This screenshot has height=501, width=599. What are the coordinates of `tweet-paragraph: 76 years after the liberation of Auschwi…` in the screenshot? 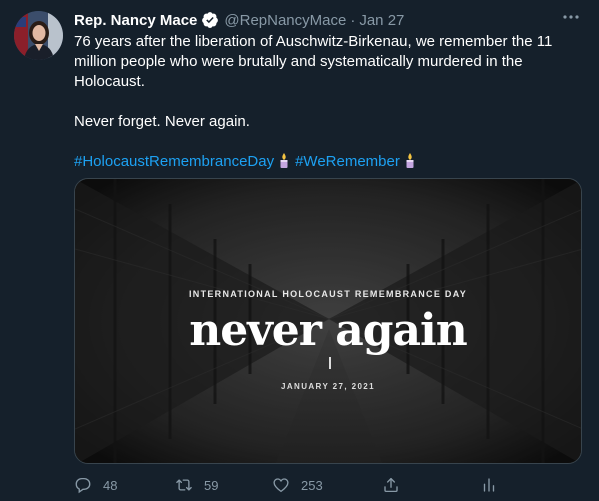 It's located at (313, 61).